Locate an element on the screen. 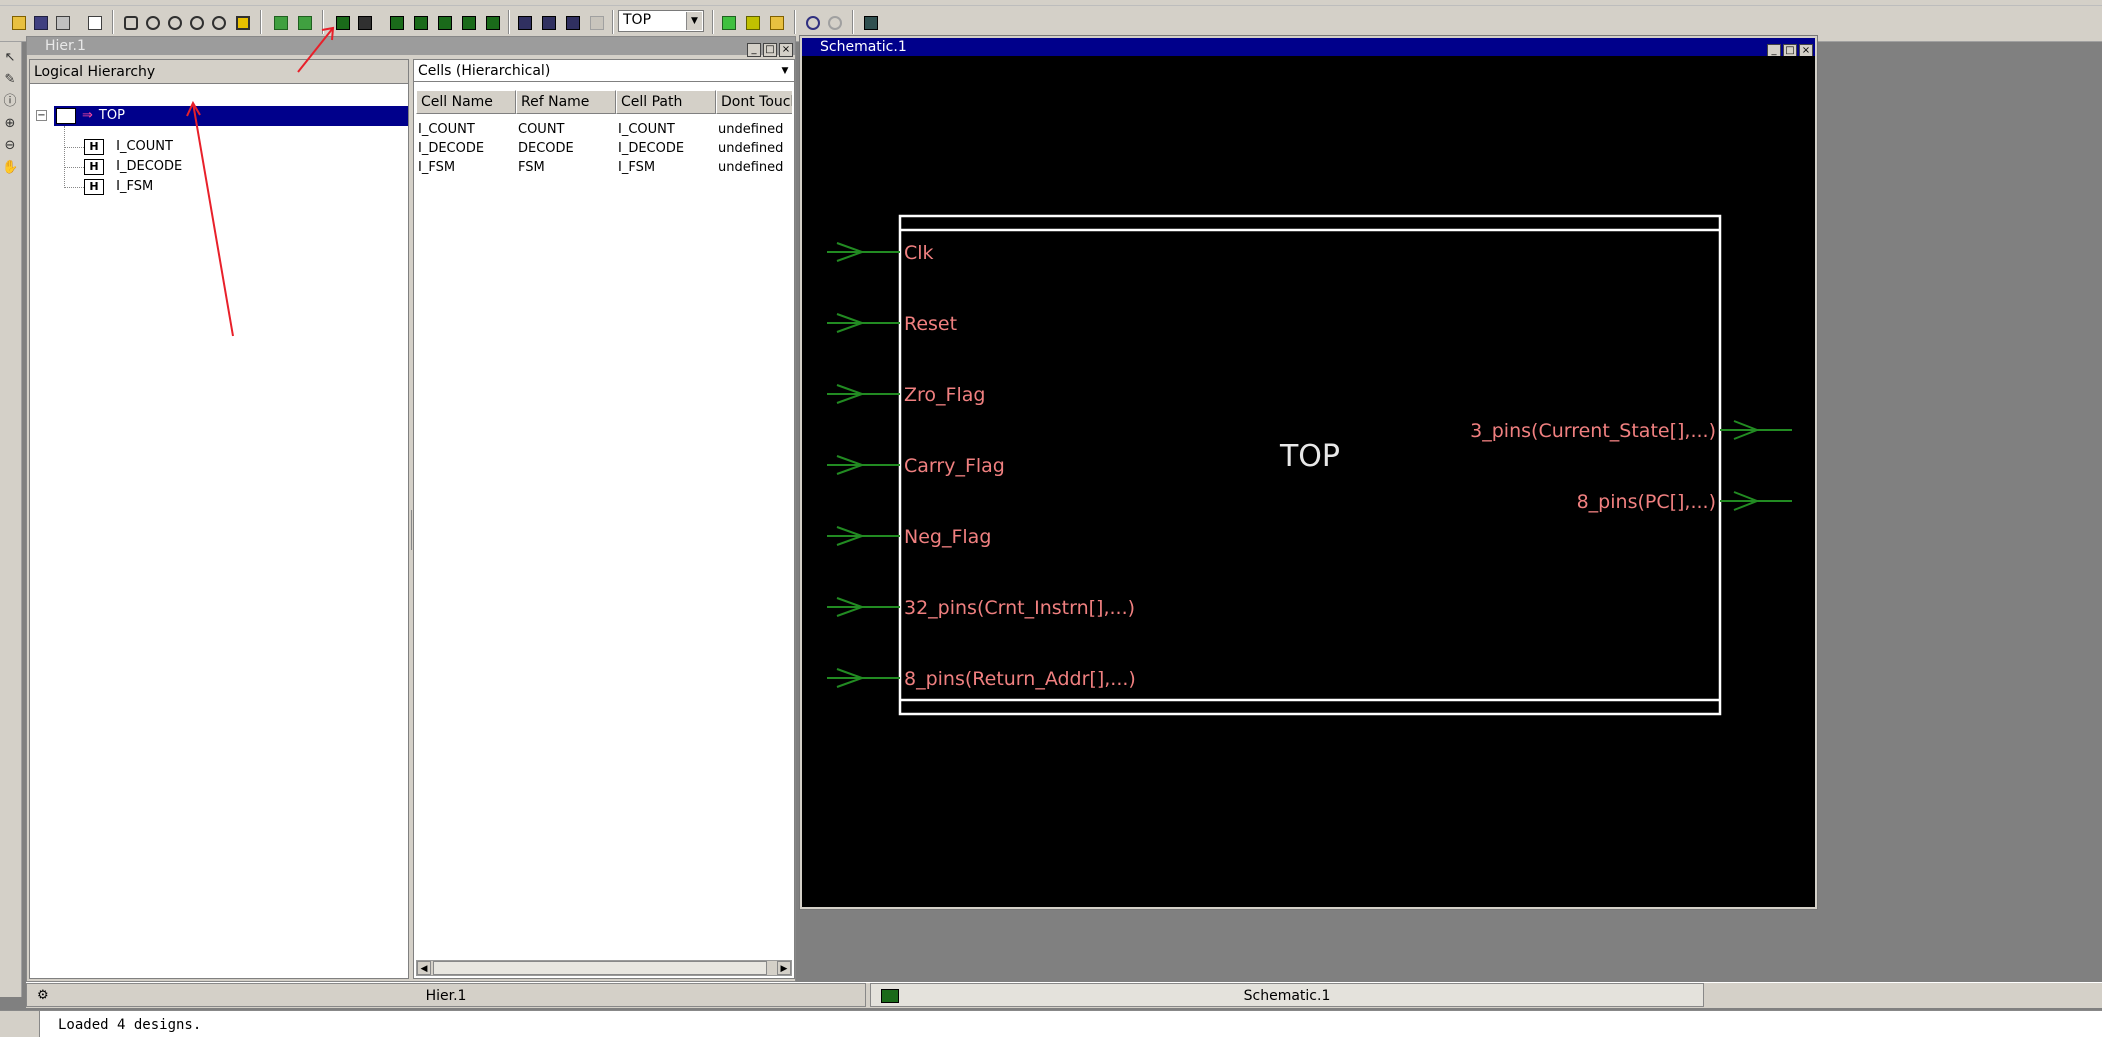 The height and width of the screenshot is (1037, 2102). input-pin-label: Clk is located at coordinates (919, 253).